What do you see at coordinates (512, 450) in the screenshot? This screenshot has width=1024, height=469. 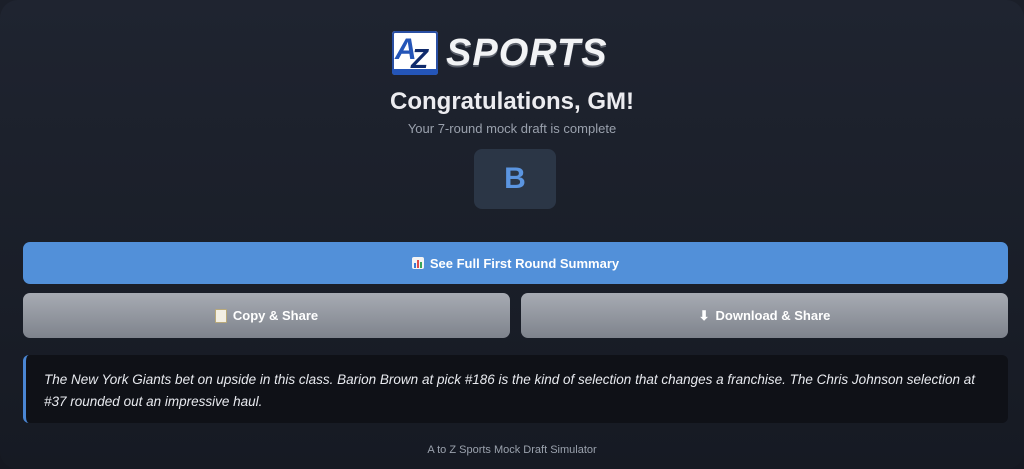 I see `footer-caption: A to Z Sports Mock Draft Simulator` at bounding box center [512, 450].